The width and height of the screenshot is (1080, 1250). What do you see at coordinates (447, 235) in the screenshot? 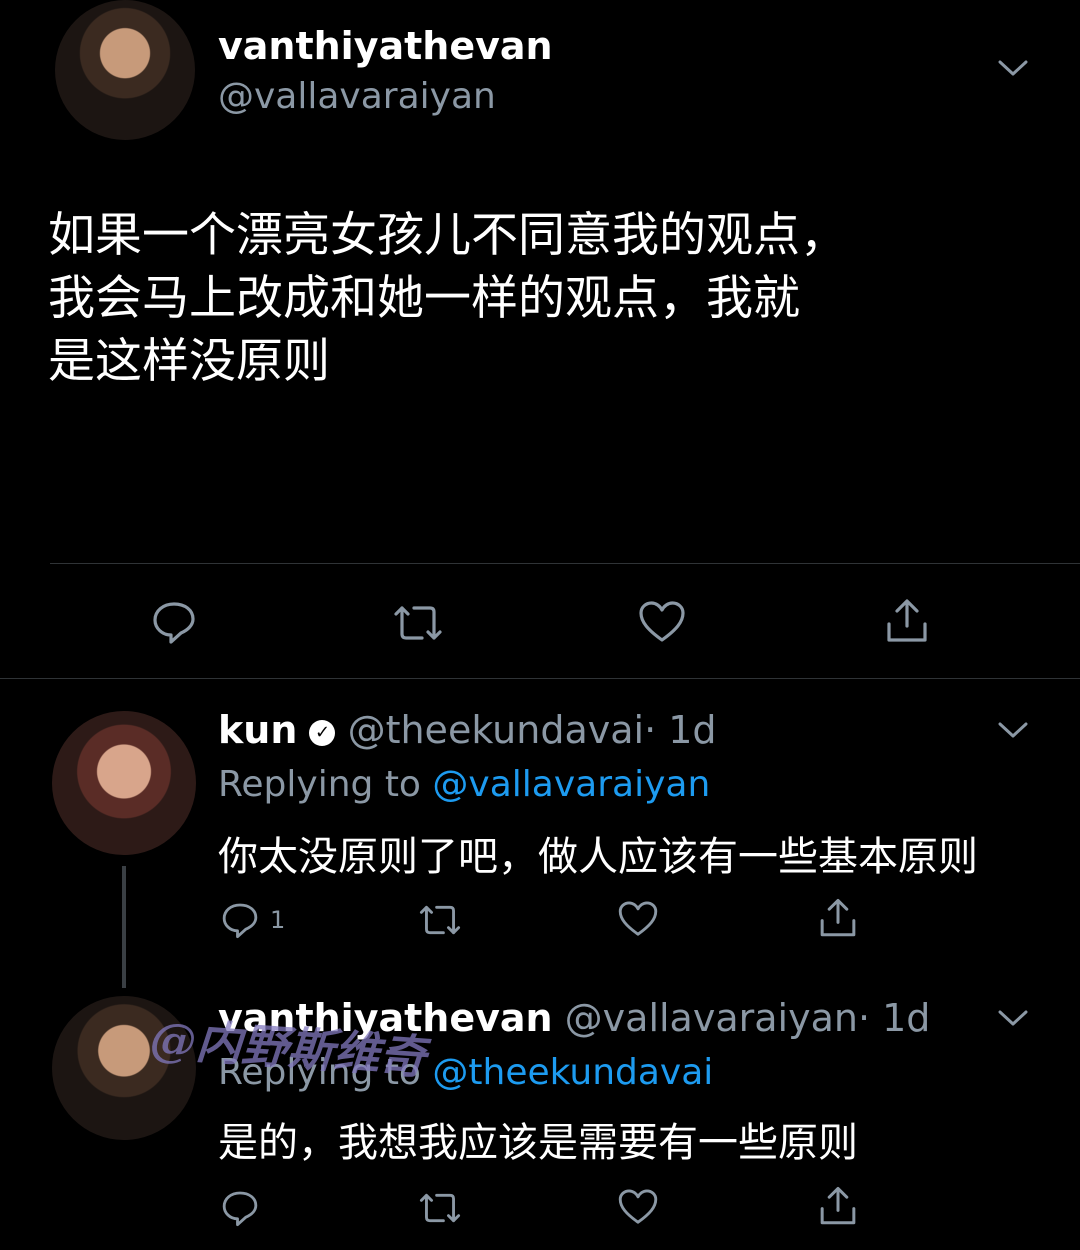
I see `tweet-text-line: 如果一个漂亮女孩儿不同意我的观点，` at bounding box center [447, 235].